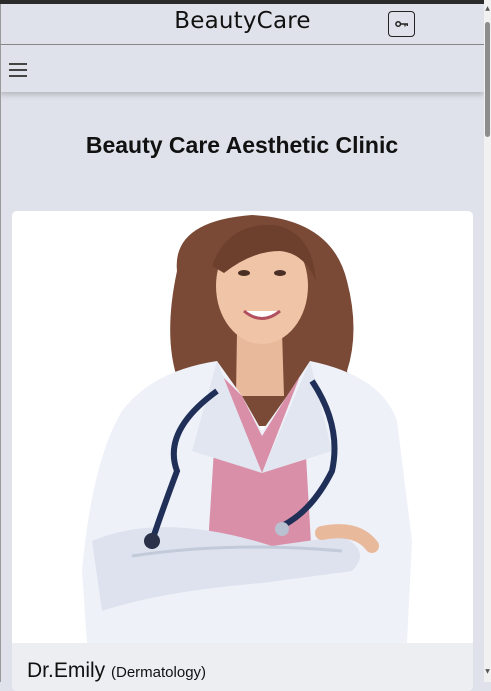 The image size is (491, 691). What do you see at coordinates (242, 667) in the screenshot?
I see `doctor-card-body: Dr.Emily (Dermatology)` at bounding box center [242, 667].